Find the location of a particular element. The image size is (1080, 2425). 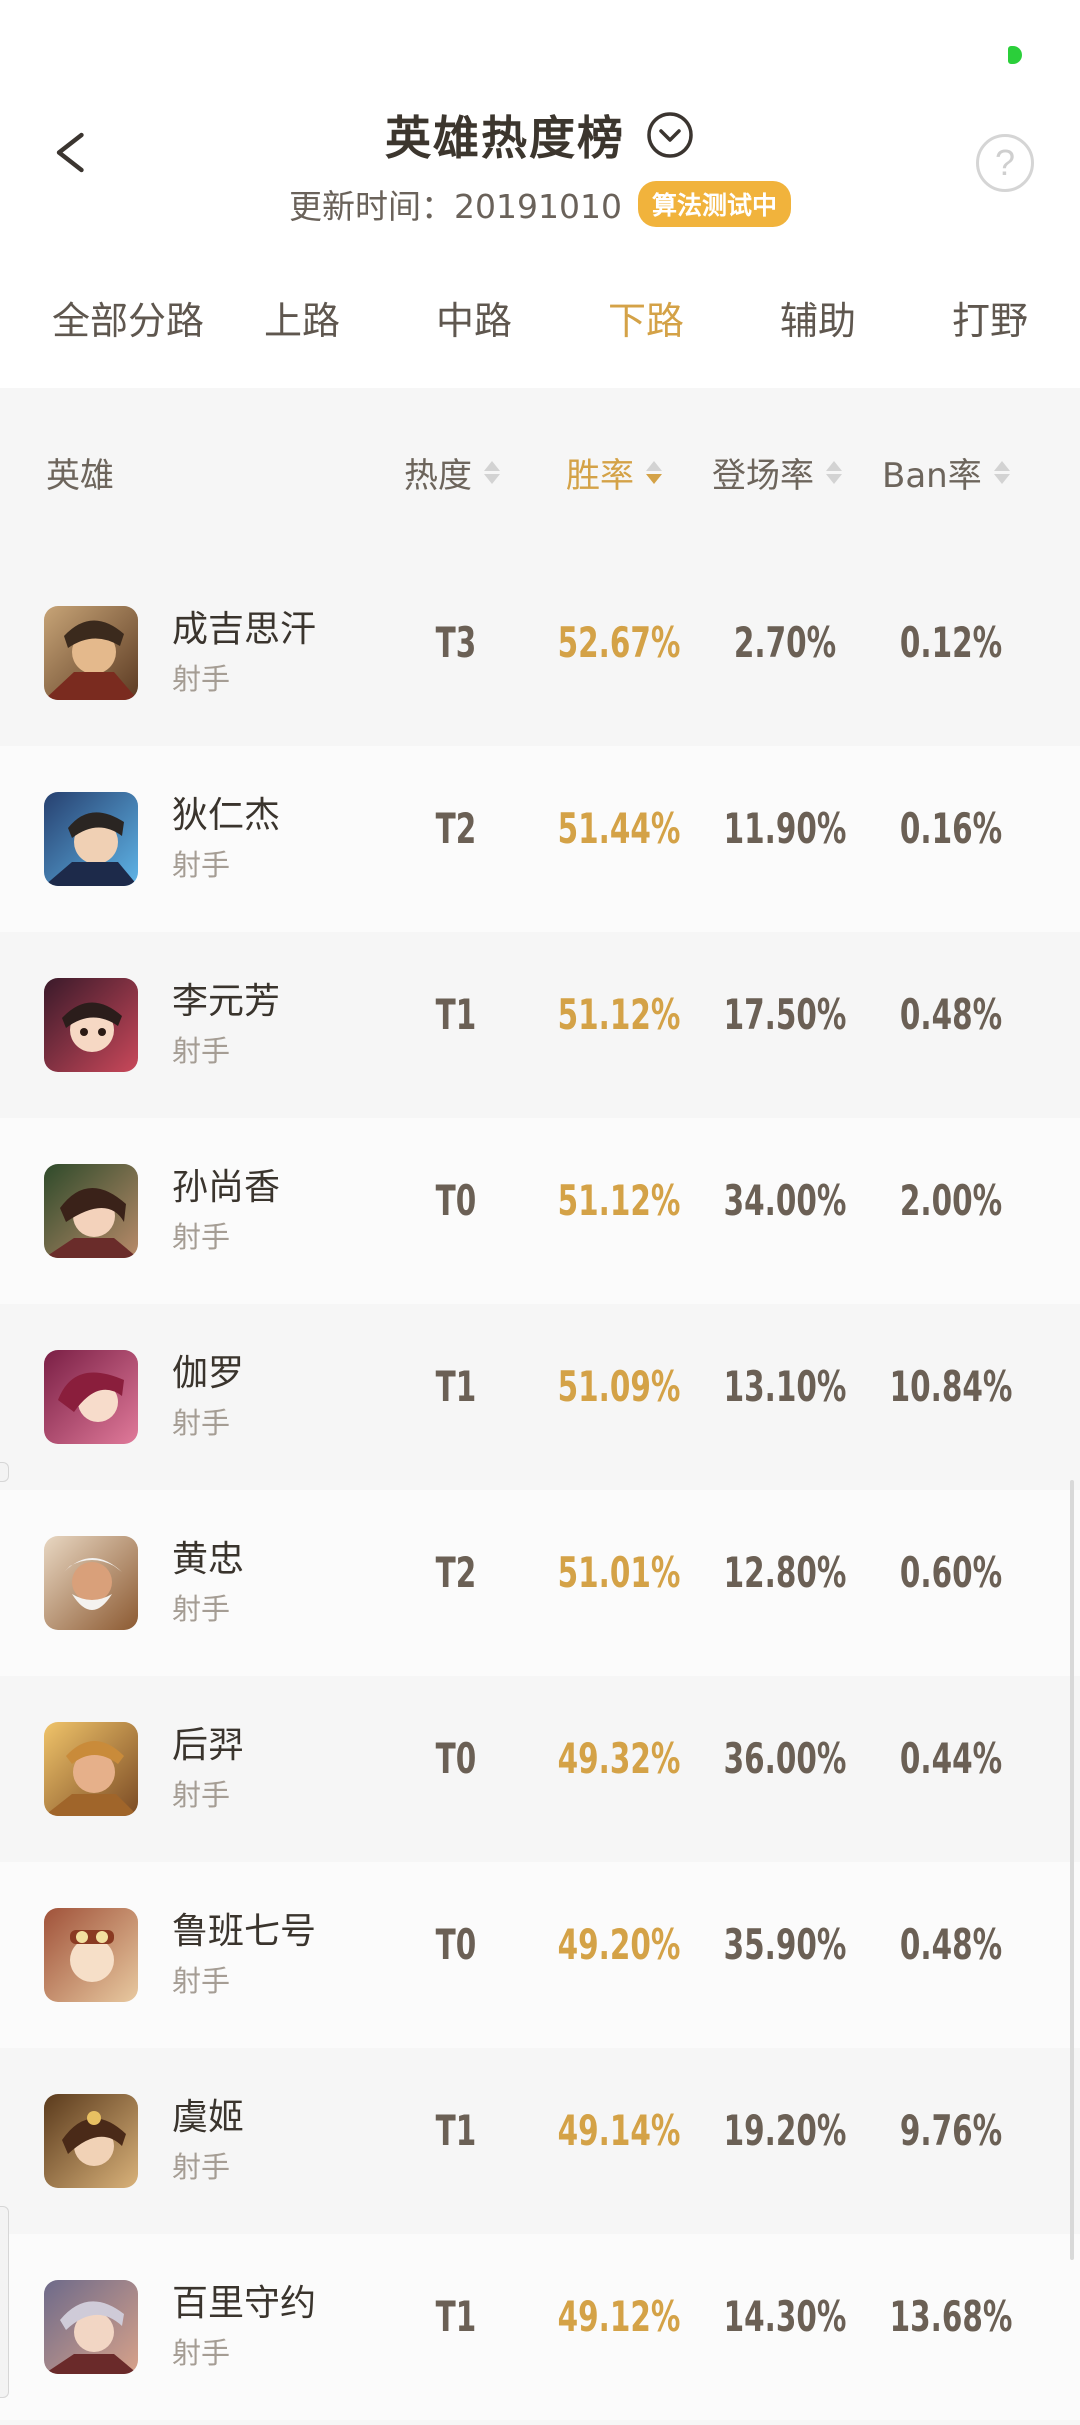

table-row: 孙尚香 射手 T0 51.12% 34.00% 2.00% is located at coordinates (540, 1211).